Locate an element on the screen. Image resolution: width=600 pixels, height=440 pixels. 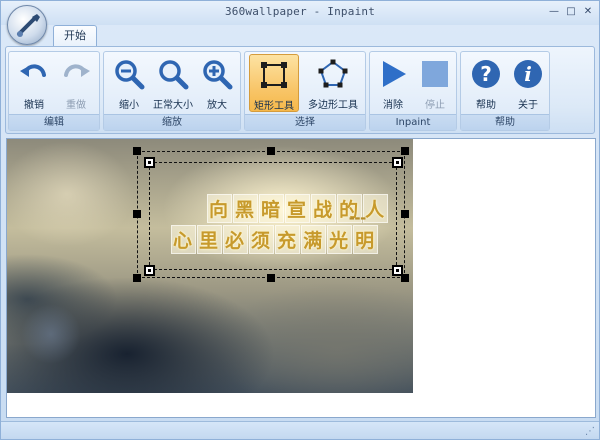
selection-inner-rectangle is located at coordinates (273, 216).